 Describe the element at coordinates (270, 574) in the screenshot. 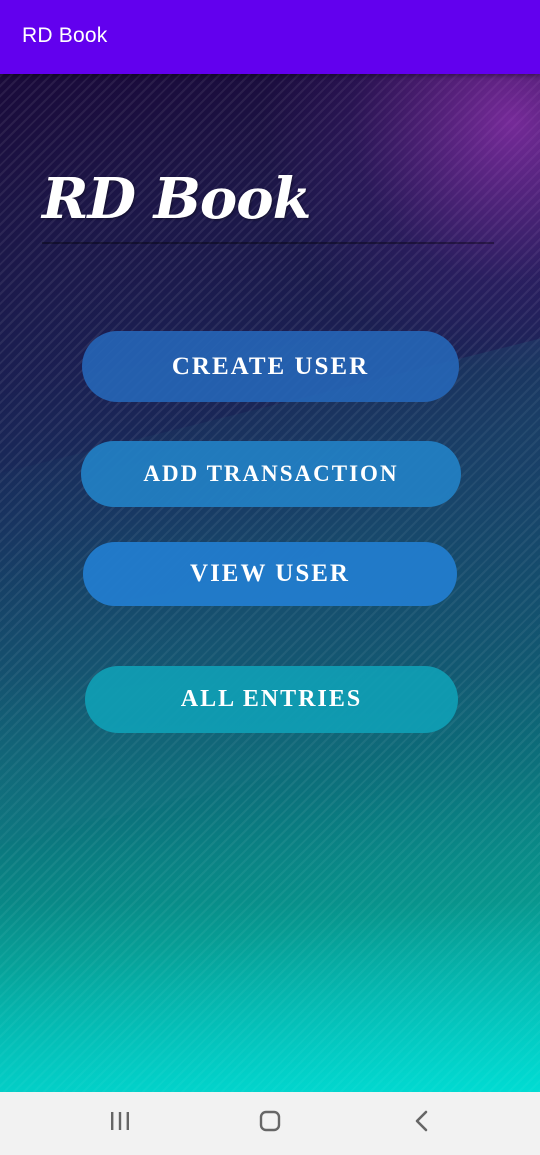

I see `view-user-button: VIEW USER` at that location.